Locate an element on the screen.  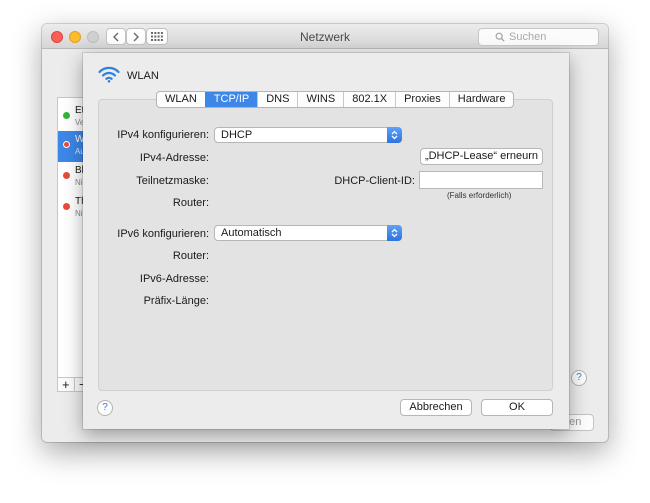
search-placeholder: Suchen is located at coordinates (528, 37).